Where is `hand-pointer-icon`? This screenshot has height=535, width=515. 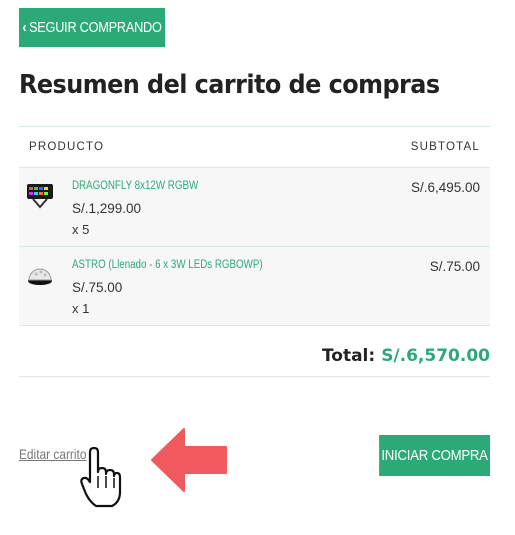
hand-pointer-icon is located at coordinates (101, 477).